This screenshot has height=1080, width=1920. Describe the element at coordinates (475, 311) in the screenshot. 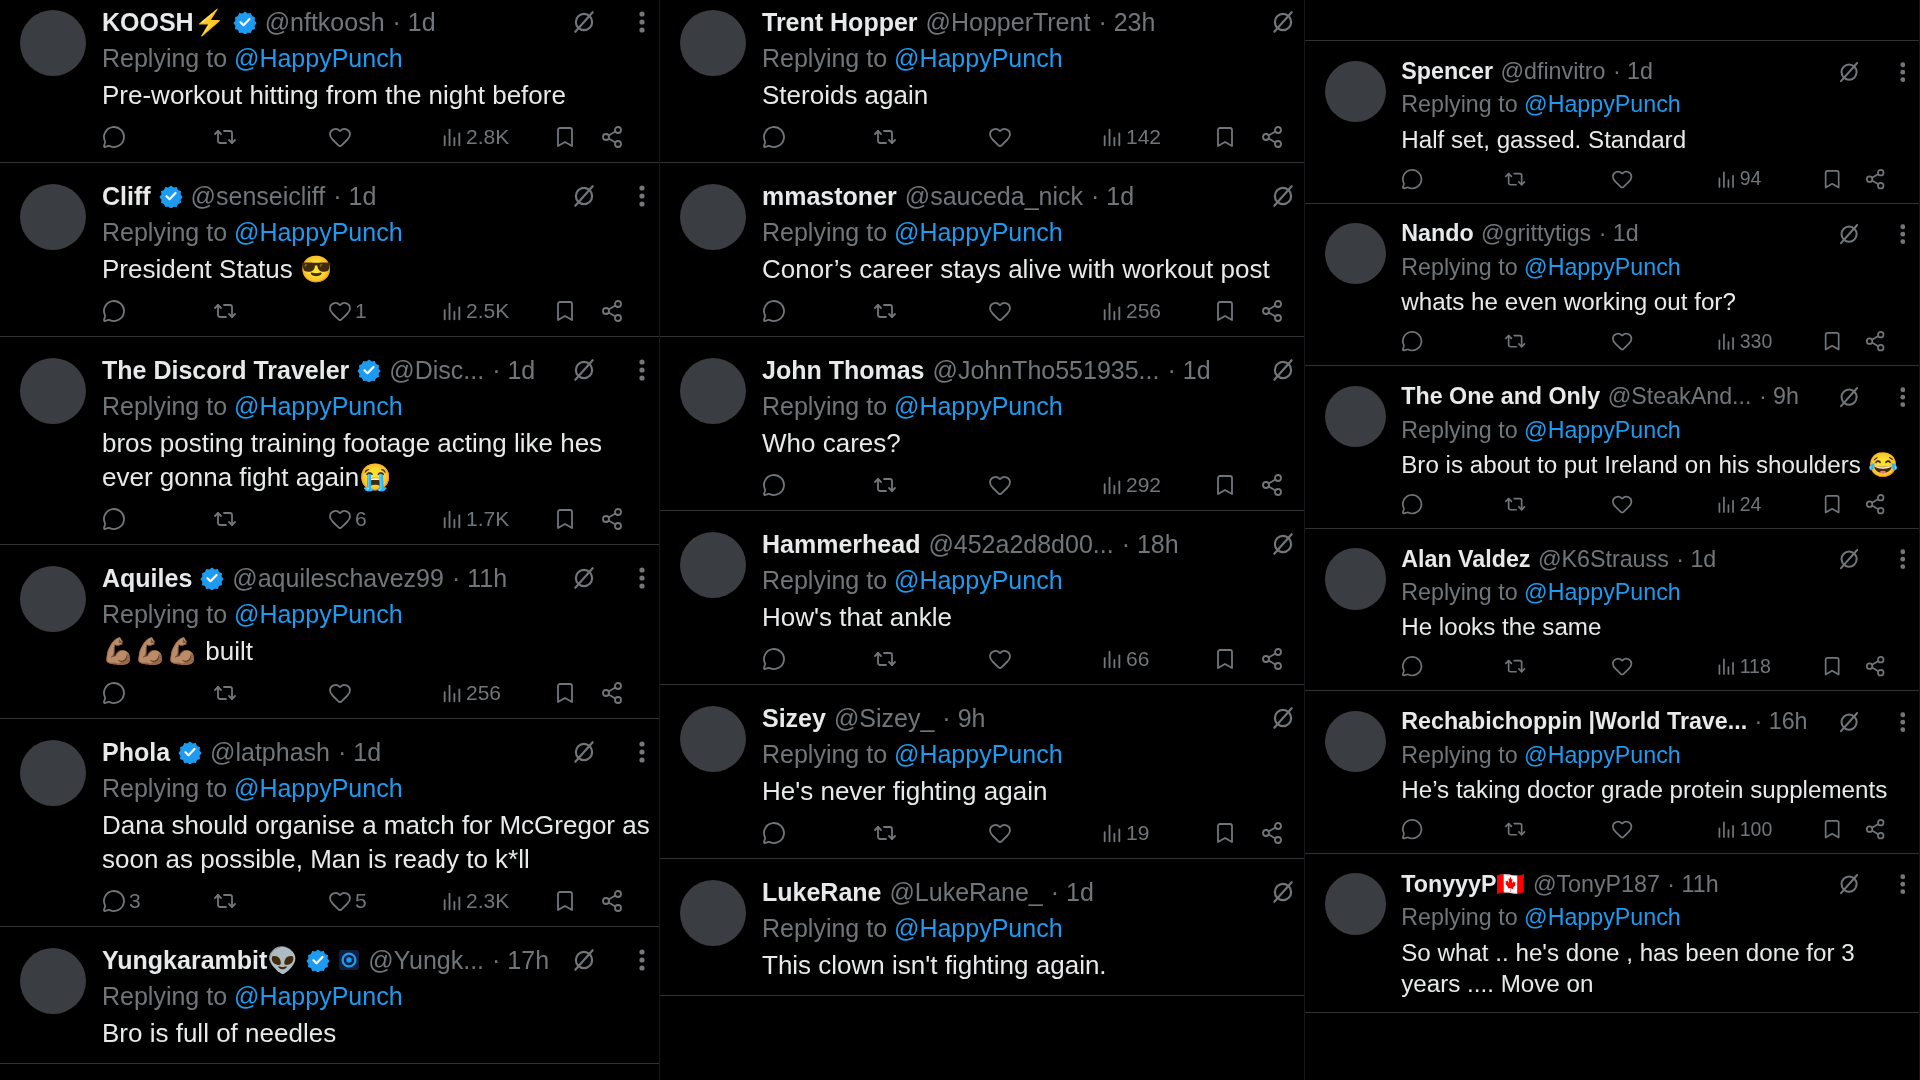

I see `views-button: 2.5K` at that location.